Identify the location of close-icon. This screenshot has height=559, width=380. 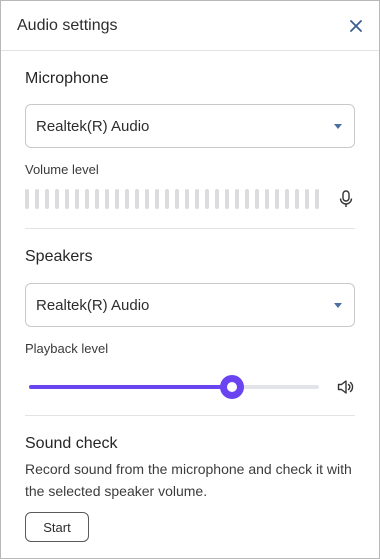
(356, 25).